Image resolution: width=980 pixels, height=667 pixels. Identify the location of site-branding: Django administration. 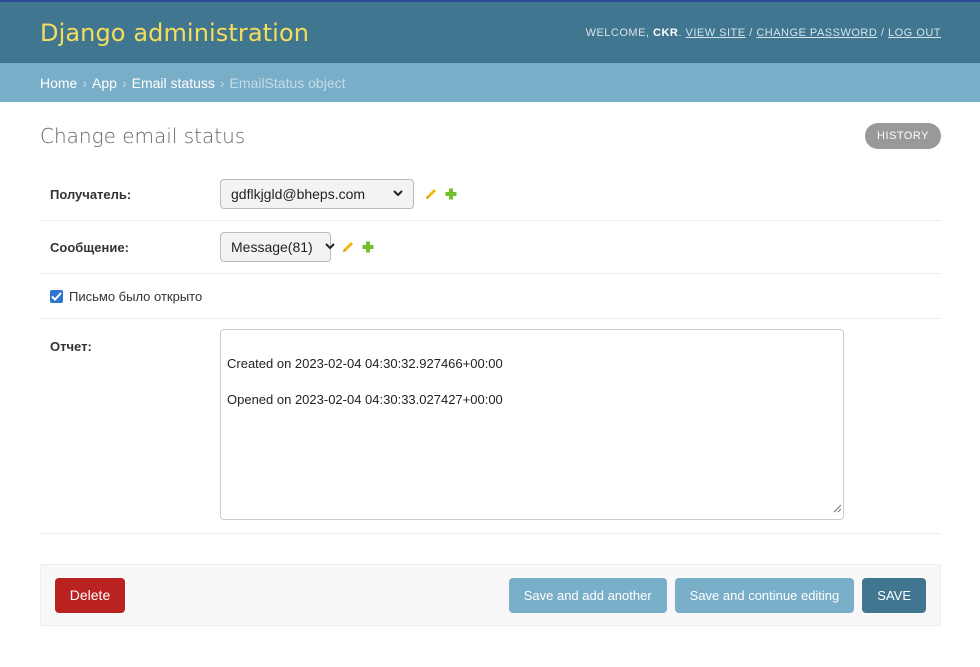
(174, 33).